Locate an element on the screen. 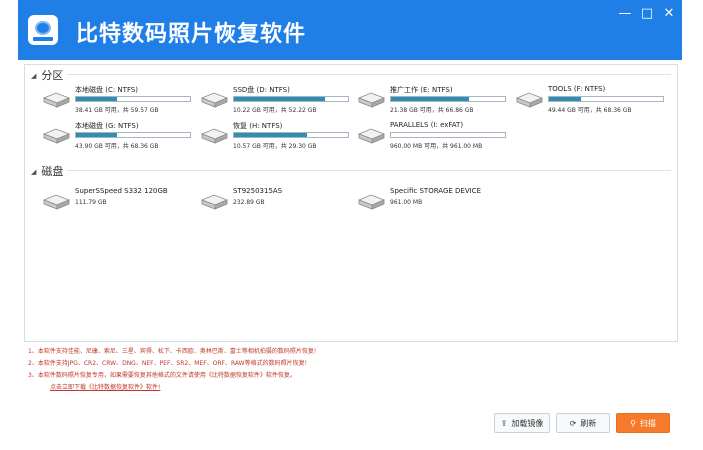  refresh-icon: ⟳ is located at coordinates (573, 423).